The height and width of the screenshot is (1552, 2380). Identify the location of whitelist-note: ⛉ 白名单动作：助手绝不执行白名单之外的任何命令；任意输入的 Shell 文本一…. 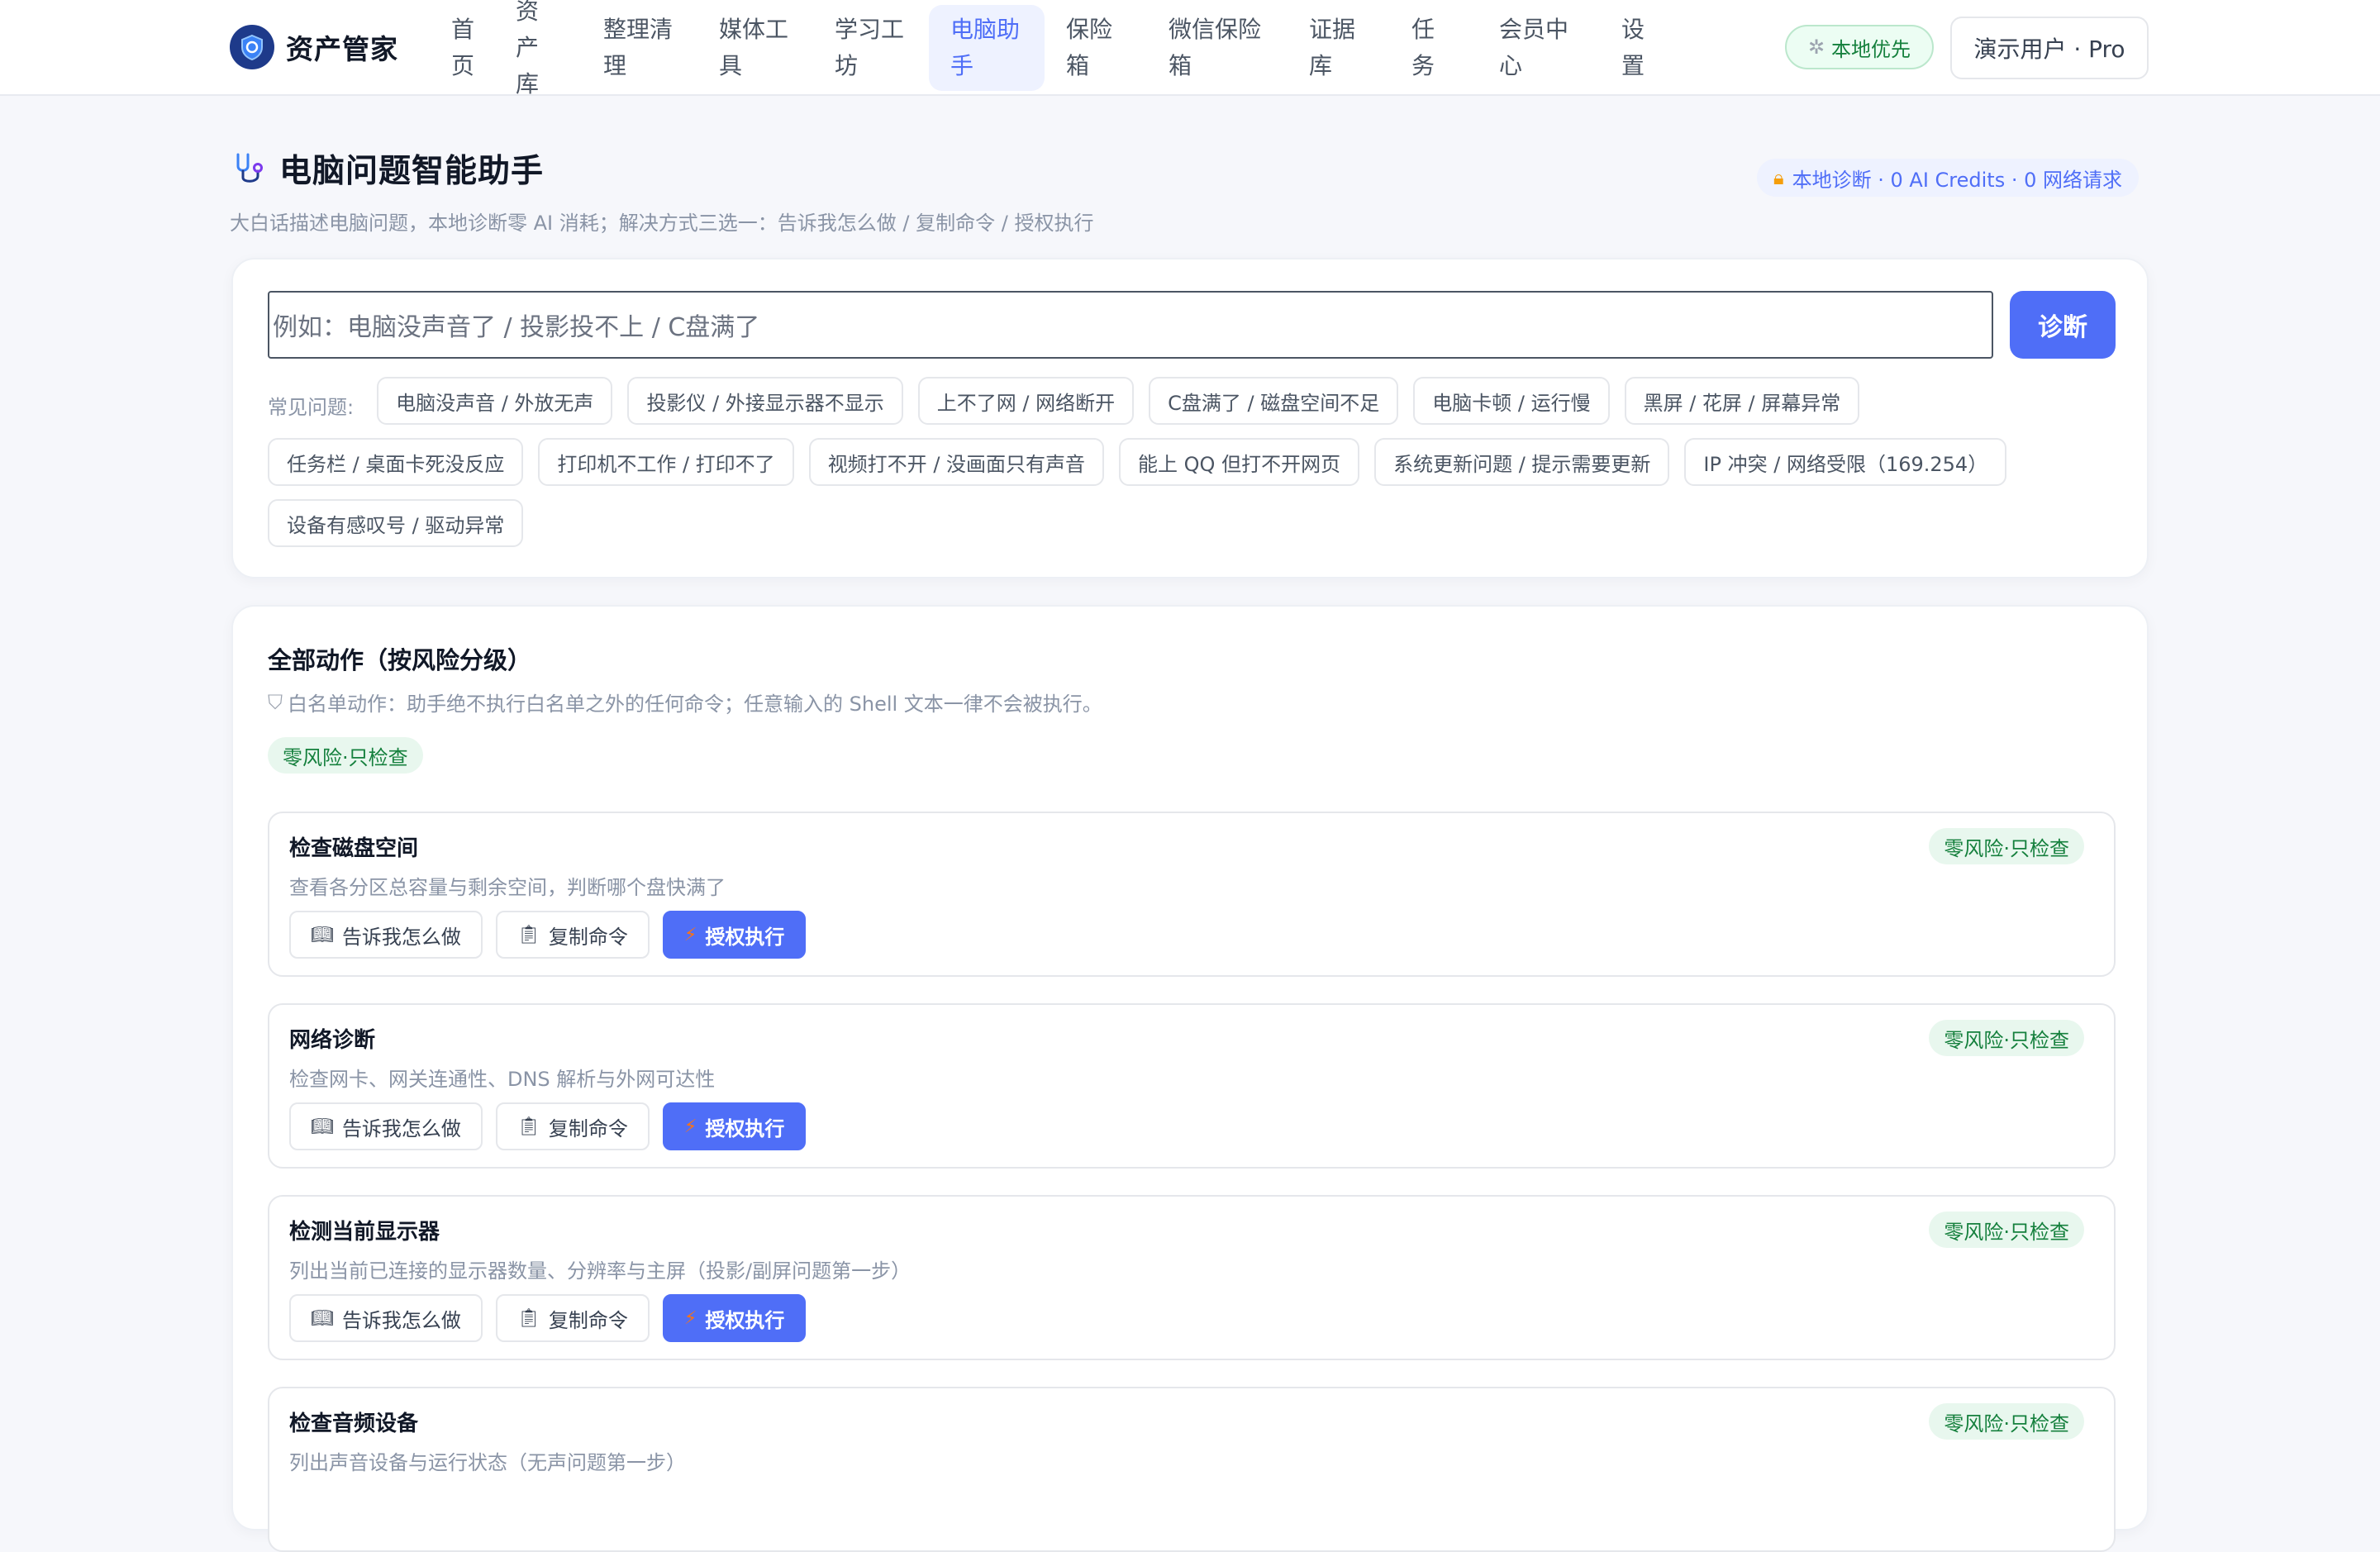
(685, 702).